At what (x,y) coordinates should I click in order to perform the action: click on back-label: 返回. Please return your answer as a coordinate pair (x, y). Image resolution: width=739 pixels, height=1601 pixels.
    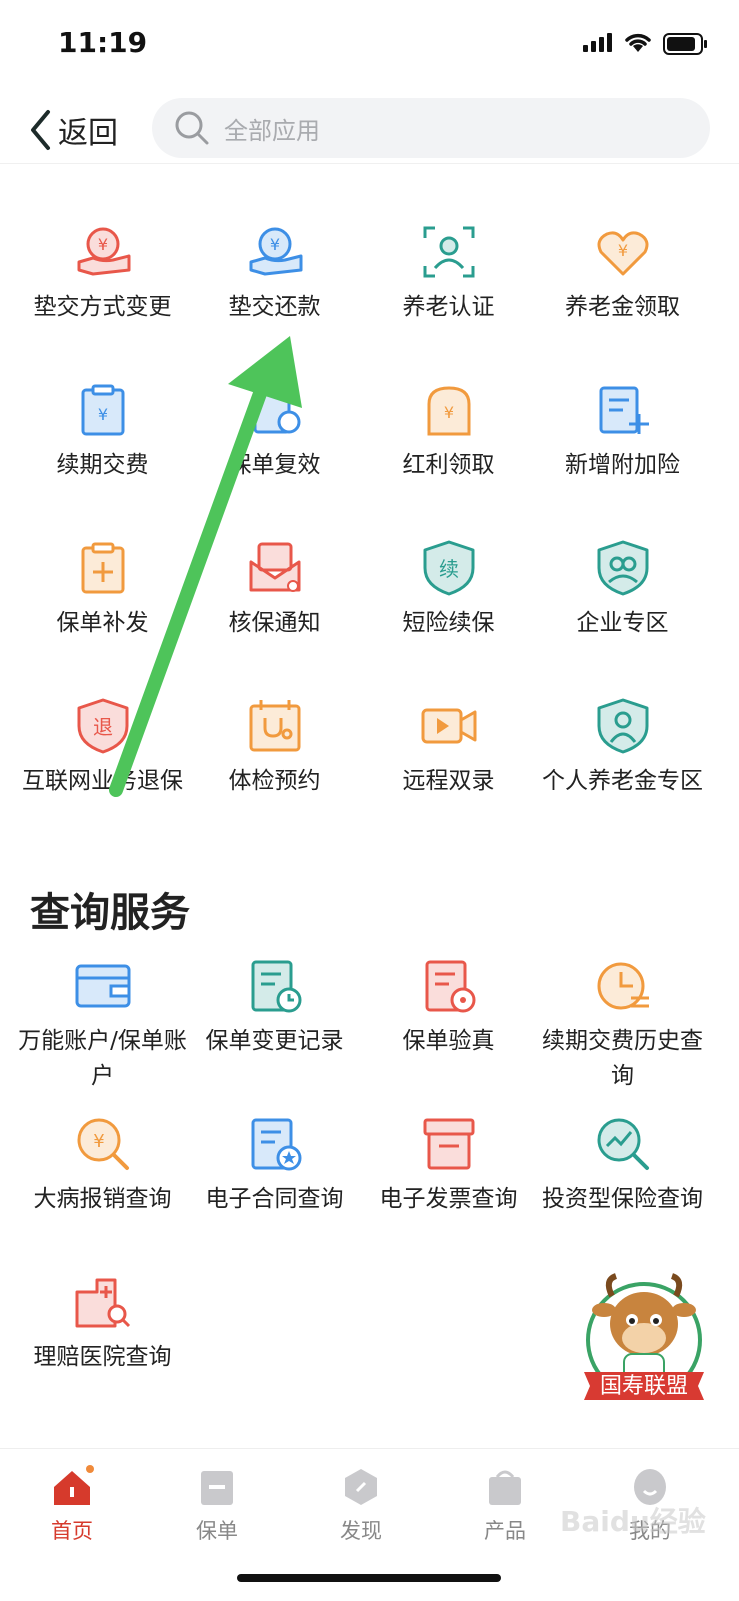
    Looking at the image, I should click on (88, 133).